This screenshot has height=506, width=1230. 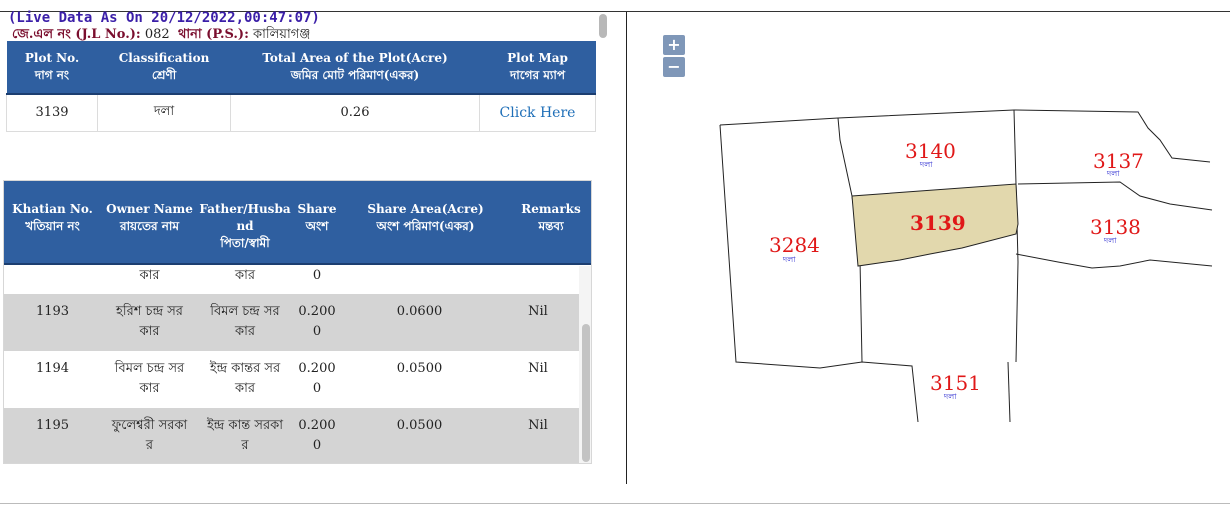 I want to click on father-cell: ইন্দ্র কান্ত সরকা র, so click(x=245, y=435).